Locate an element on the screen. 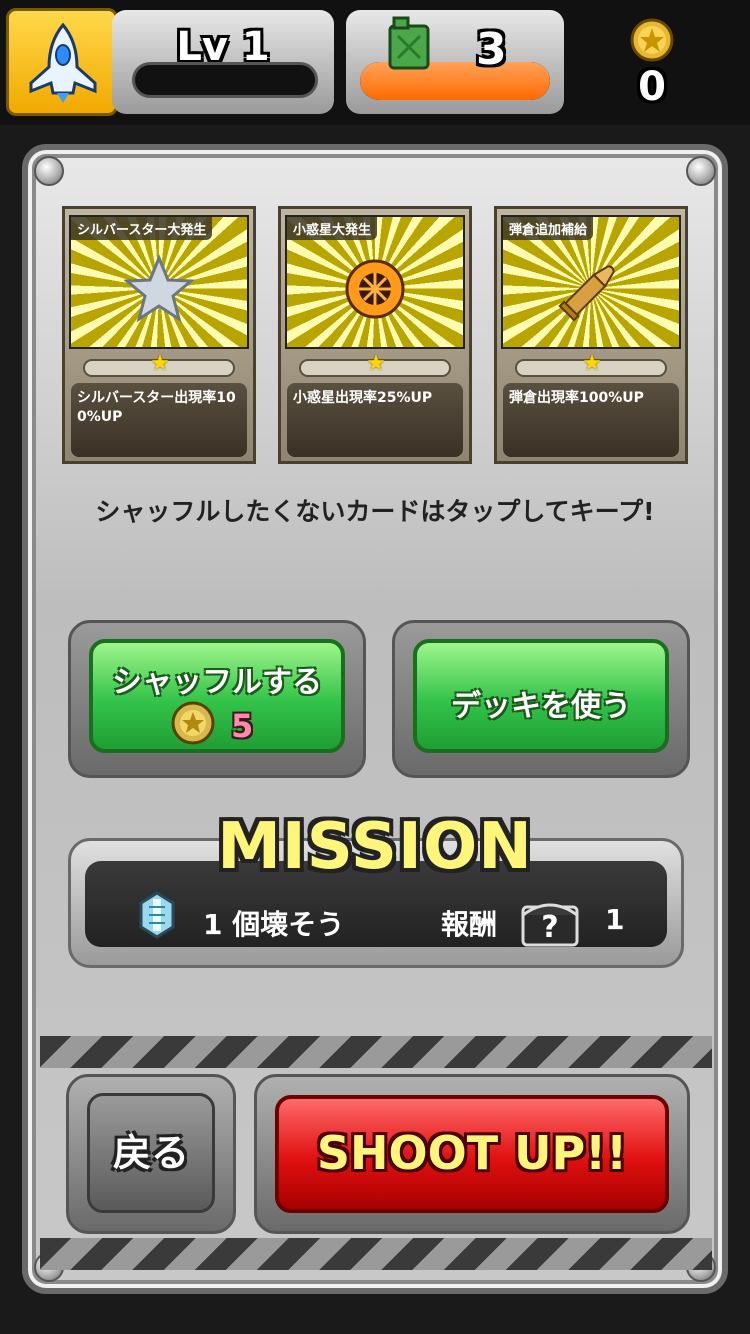 This screenshot has width=750, height=1334. silver-star-icon is located at coordinates (159, 287).